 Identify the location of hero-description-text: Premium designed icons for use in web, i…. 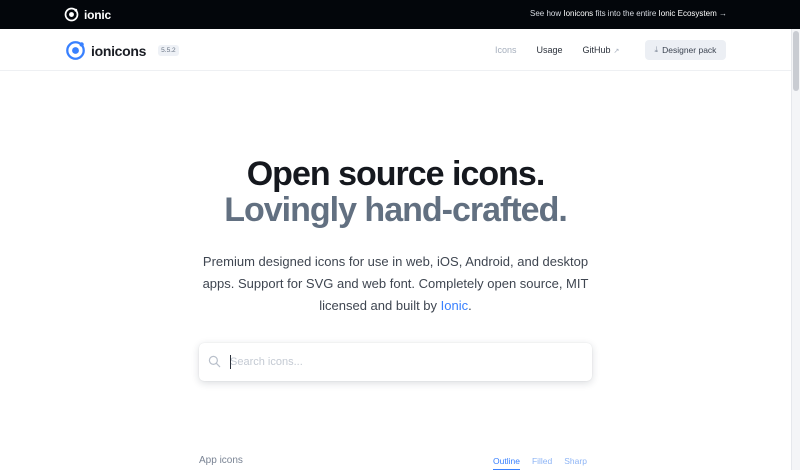
(395, 283).